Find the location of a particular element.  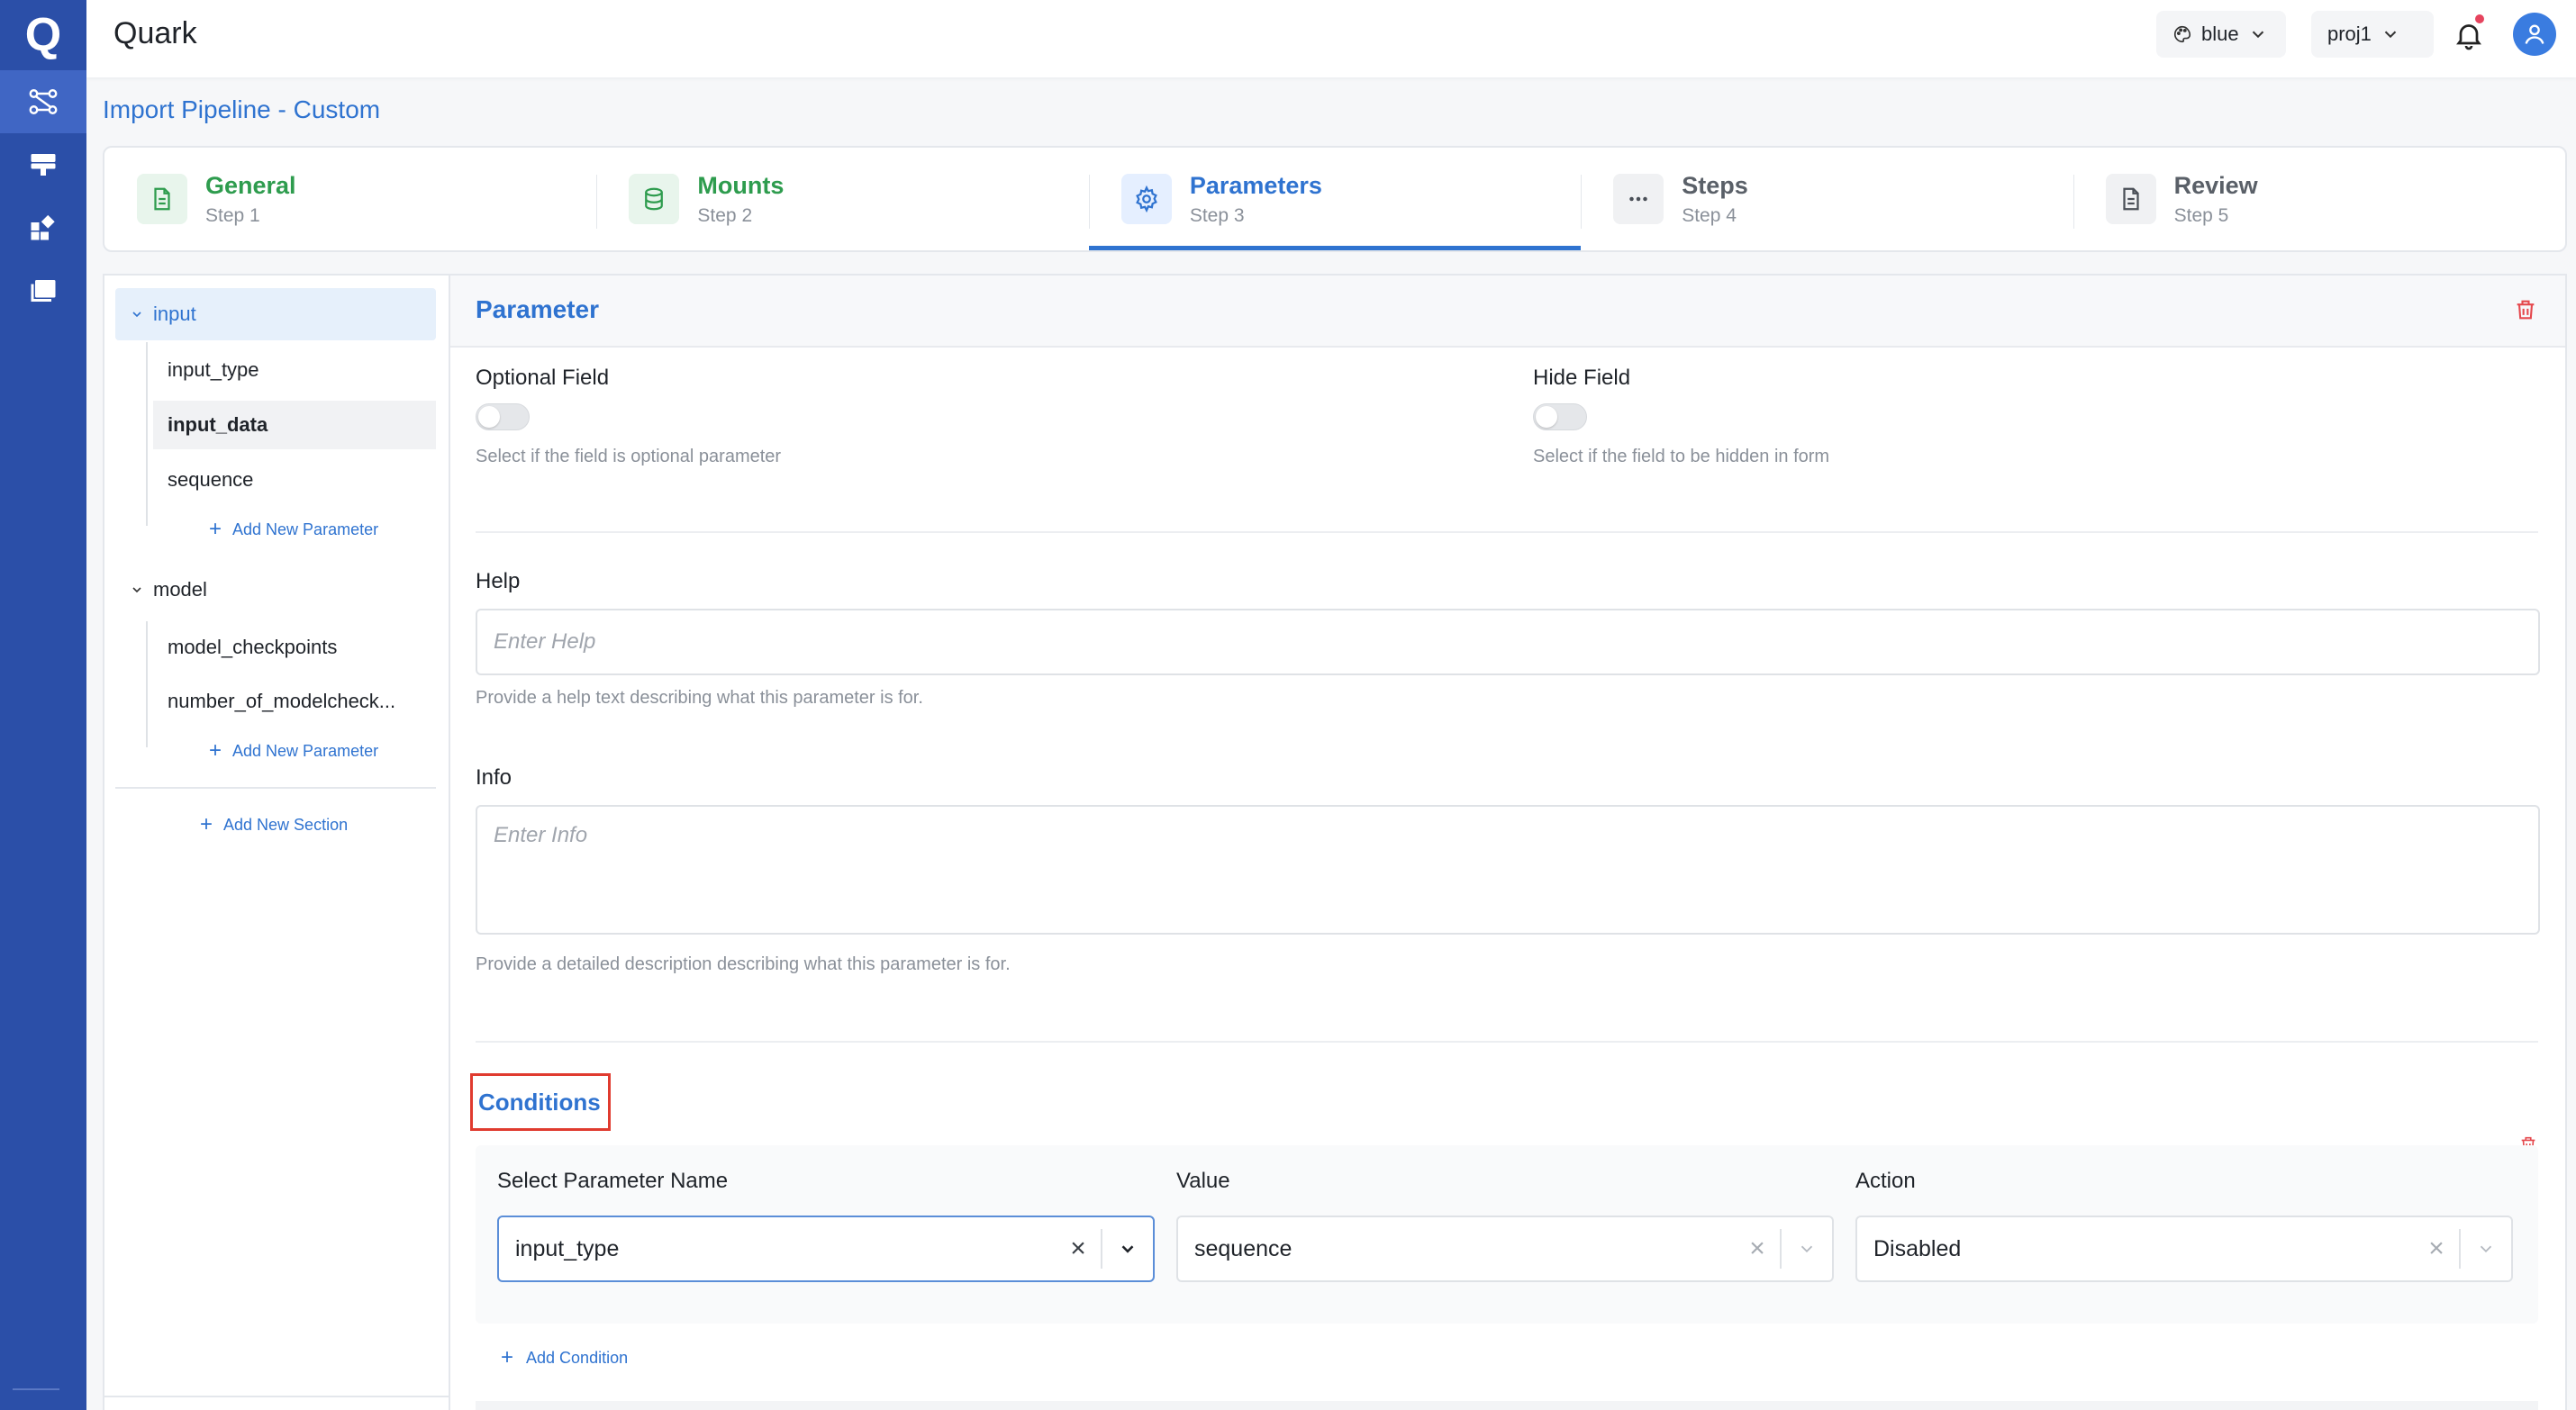

notifications-button is located at coordinates (2468, 35).